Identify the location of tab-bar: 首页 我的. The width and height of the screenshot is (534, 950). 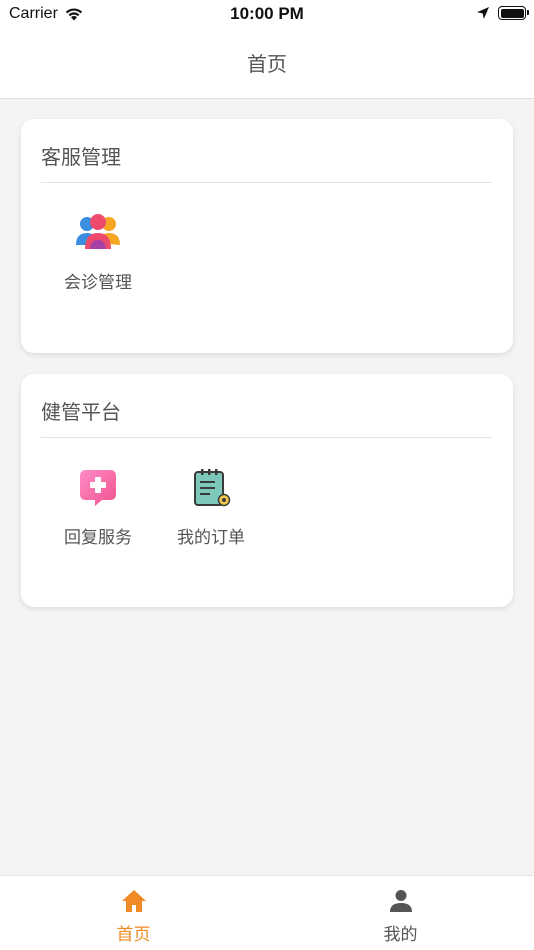
(267, 912).